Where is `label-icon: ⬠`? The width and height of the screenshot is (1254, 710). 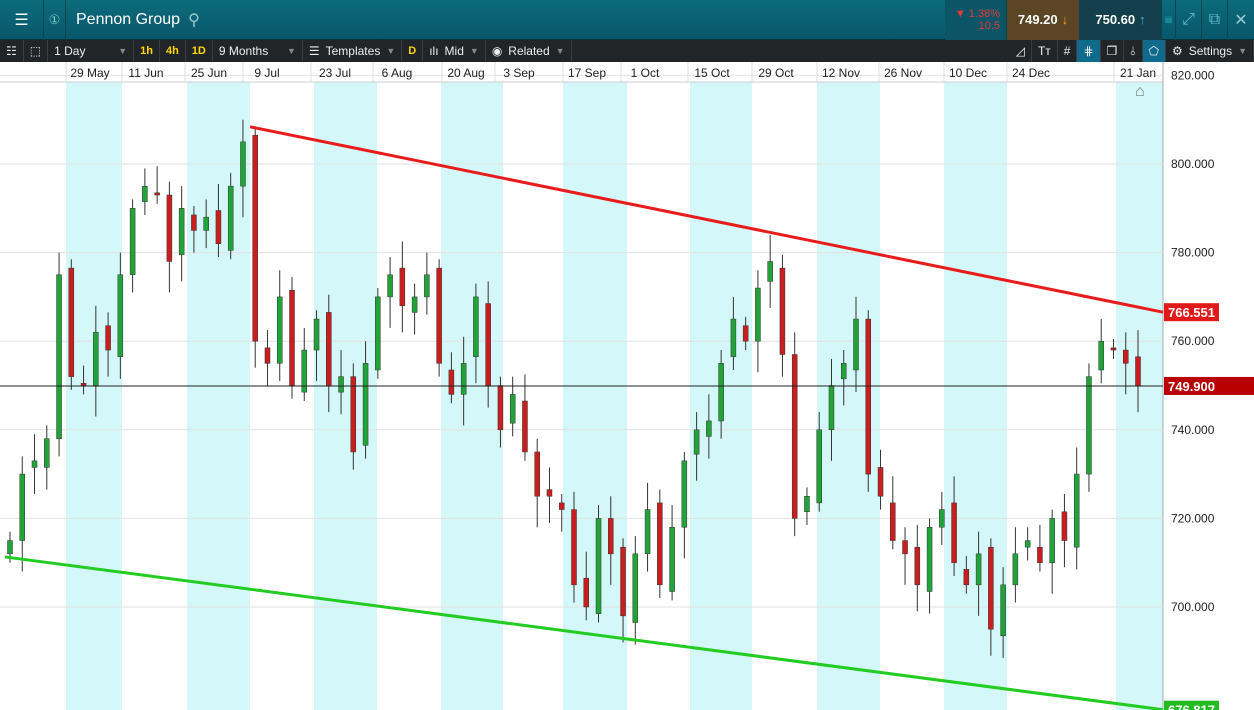 label-icon: ⬠ is located at coordinates (1154, 51).